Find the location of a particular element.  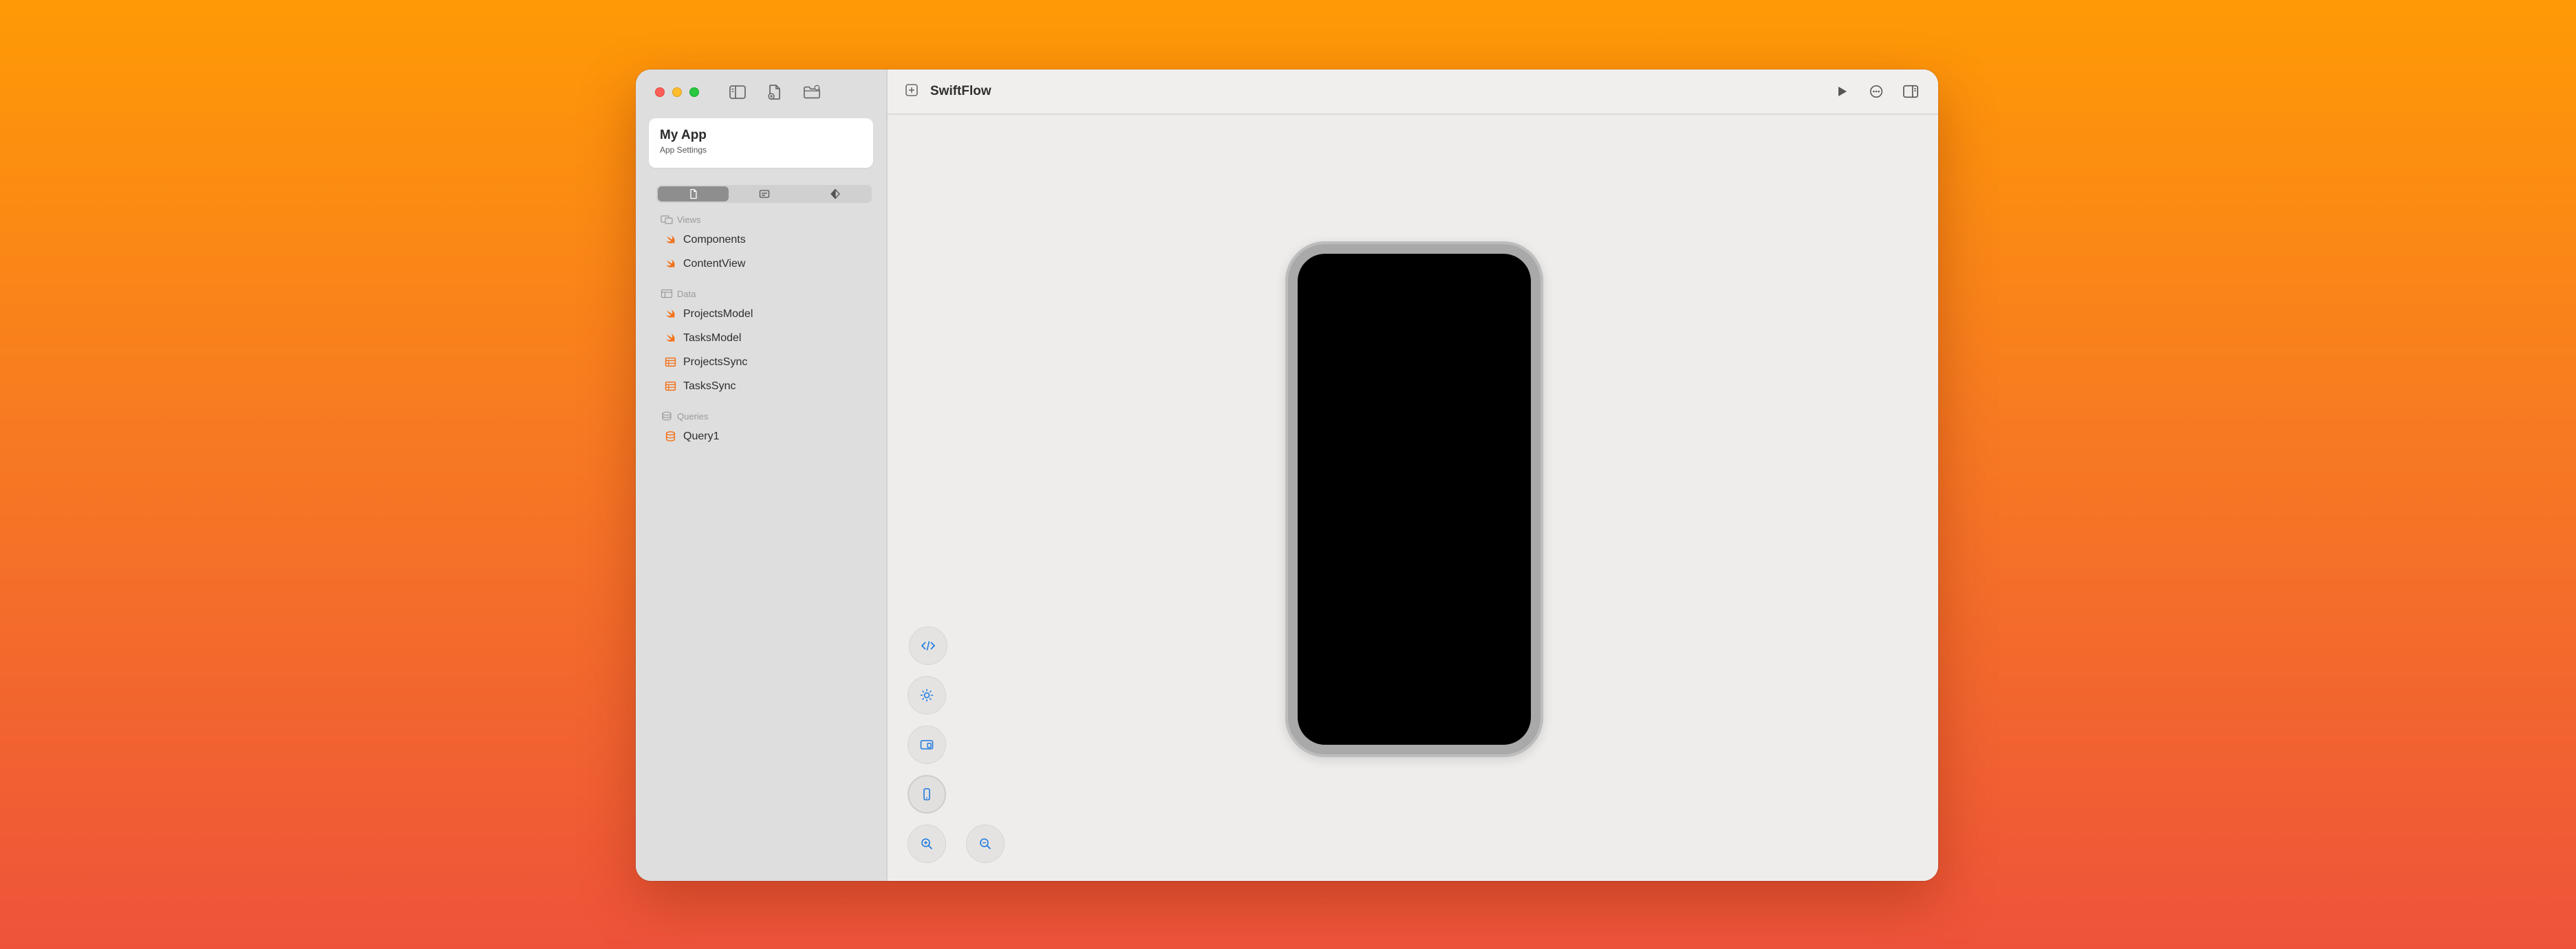

more-button is located at coordinates (1876, 91).